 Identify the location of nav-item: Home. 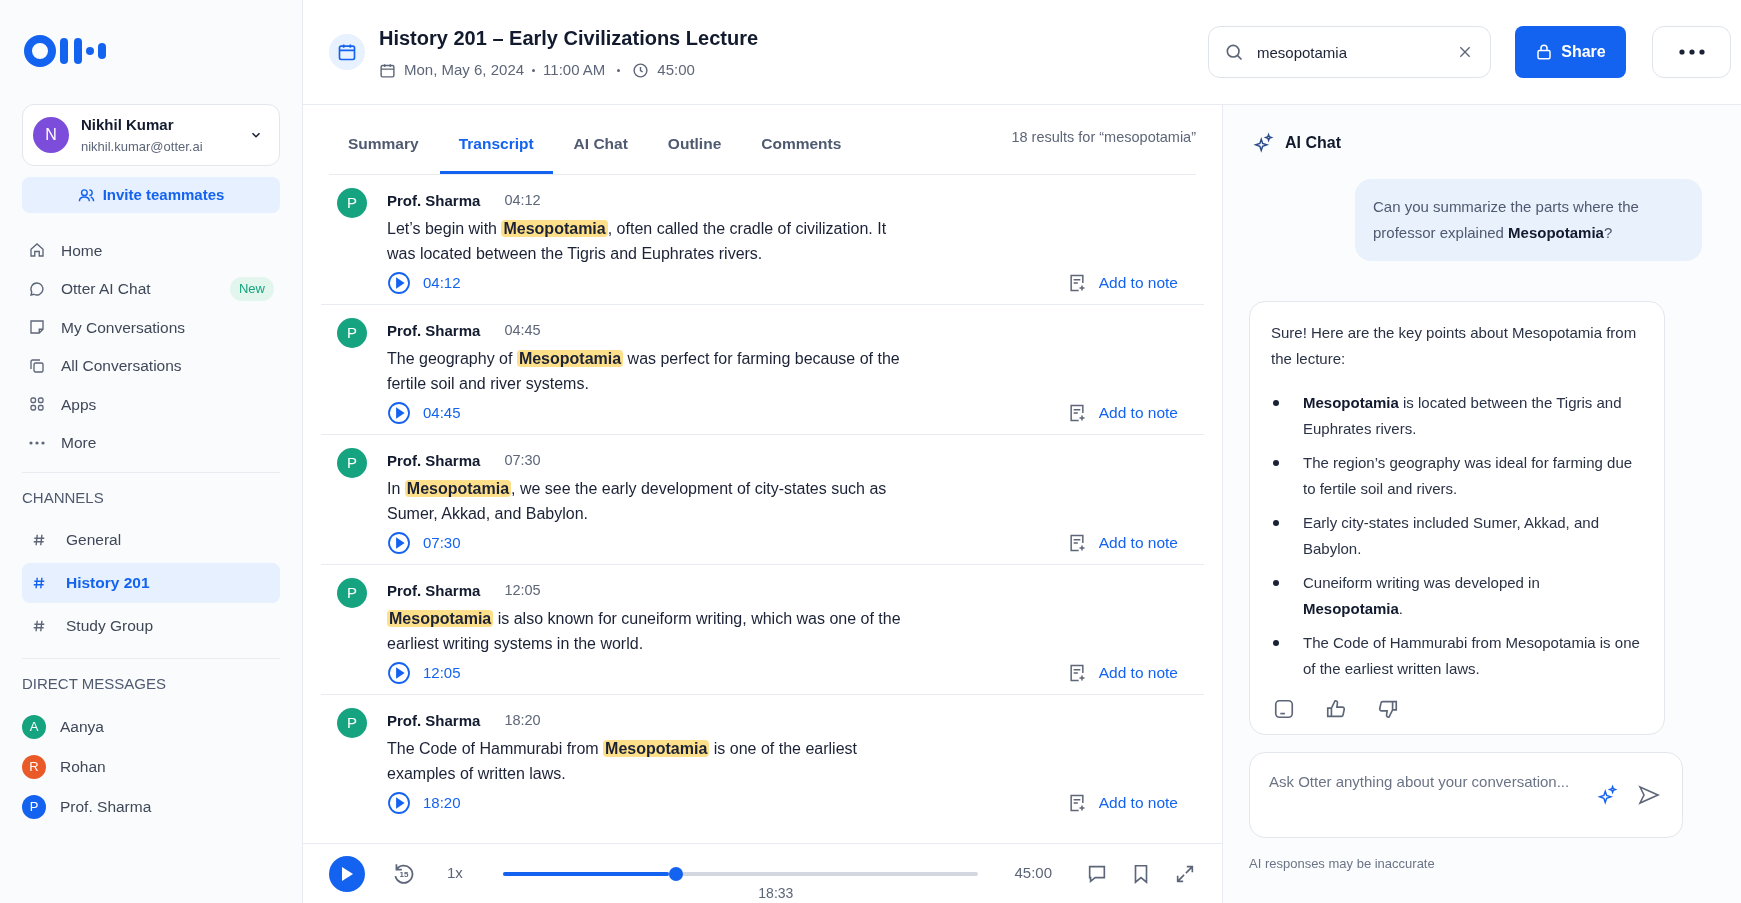
(151, 250).